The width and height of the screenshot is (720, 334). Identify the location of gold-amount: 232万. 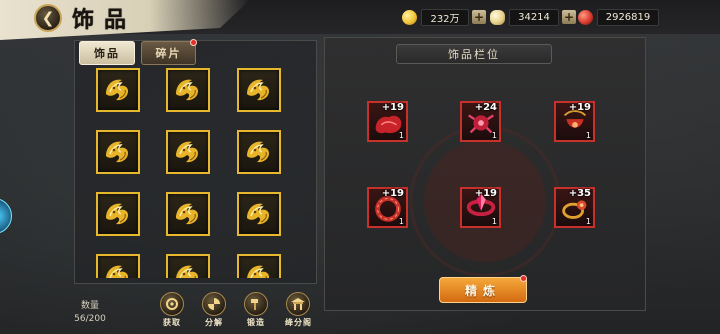
(445, 17).